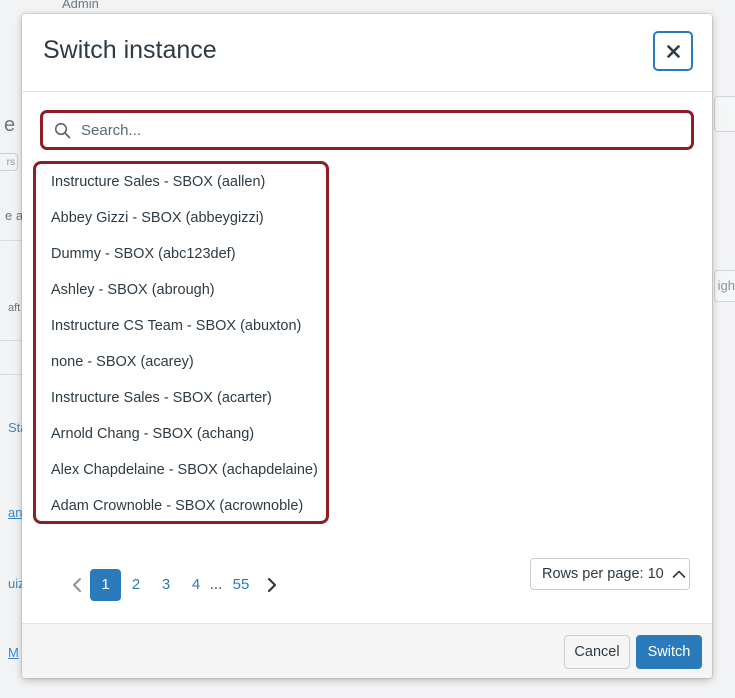 This screenshot has height=698, width=735. I want to click on page-button-1: 1, so click(105, 585).